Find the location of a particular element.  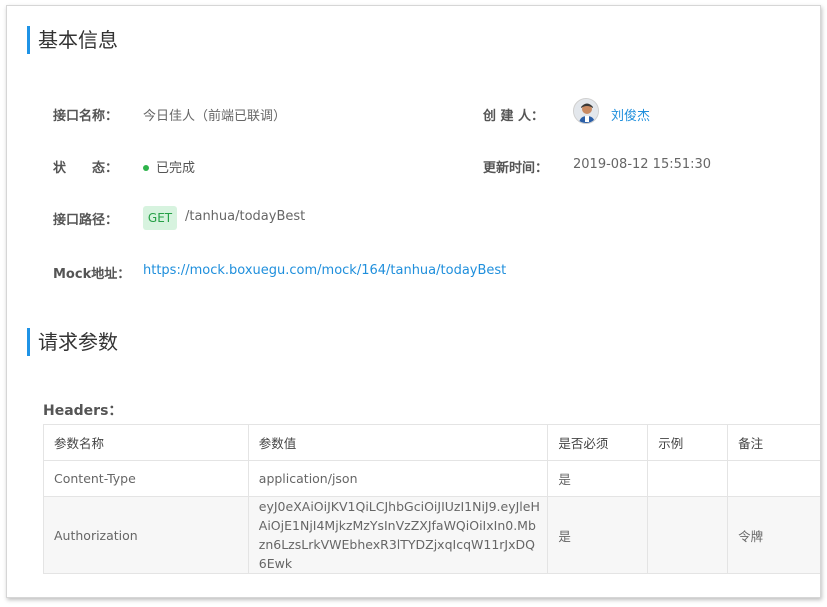

http-method-badge: GET is located at coordinates (160, 218).